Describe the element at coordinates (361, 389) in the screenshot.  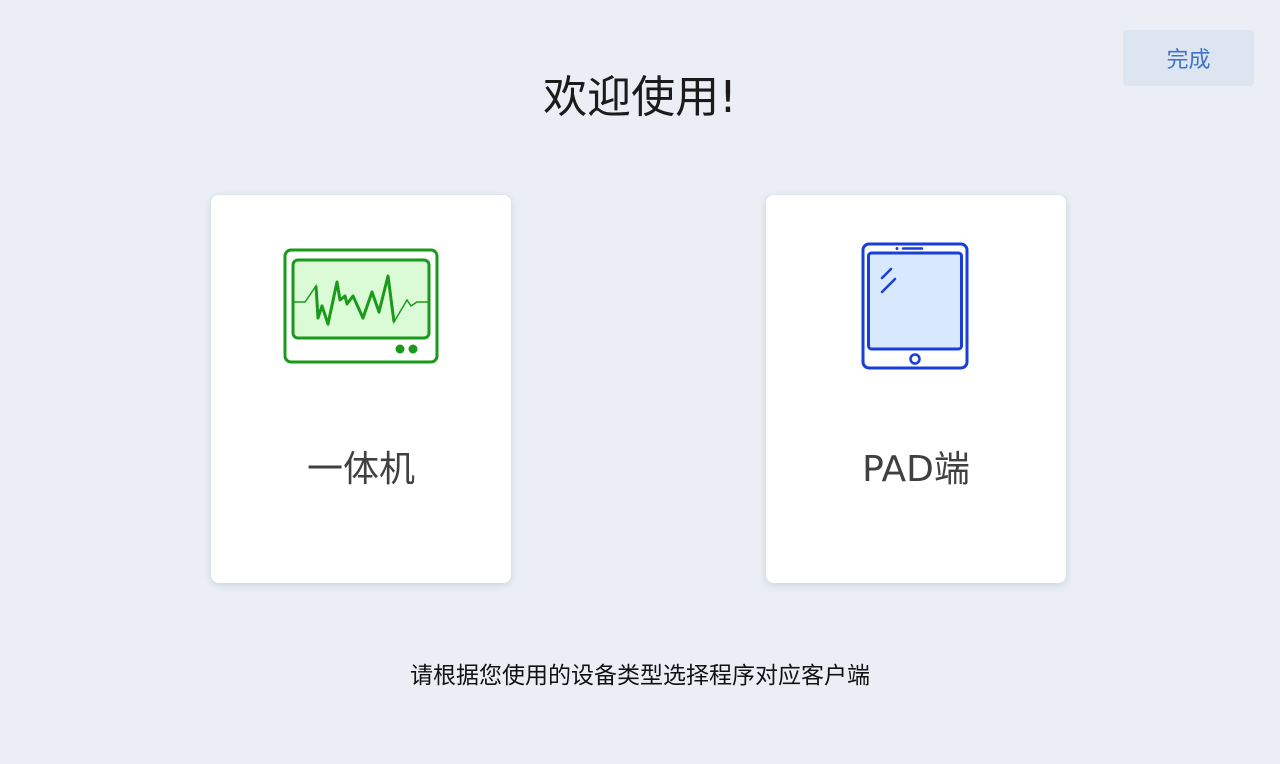
I see `device-card-all-in-one: 一体机` at that location.